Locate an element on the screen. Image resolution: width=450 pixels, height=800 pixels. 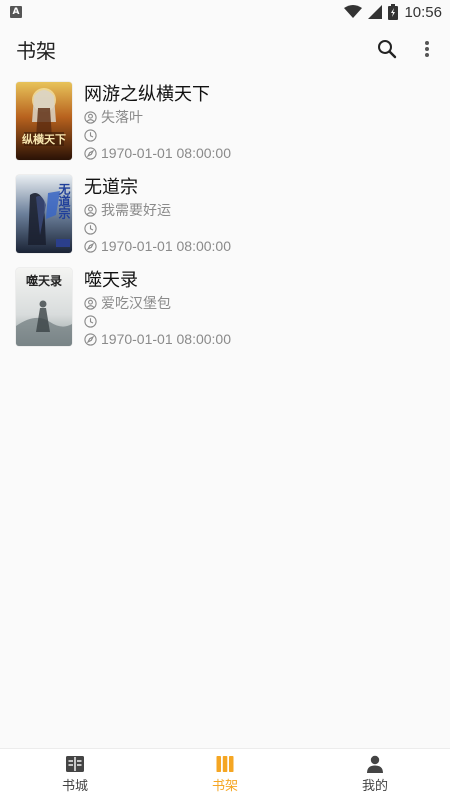
status-time: 10:56 is located at coordinates (423, 12).